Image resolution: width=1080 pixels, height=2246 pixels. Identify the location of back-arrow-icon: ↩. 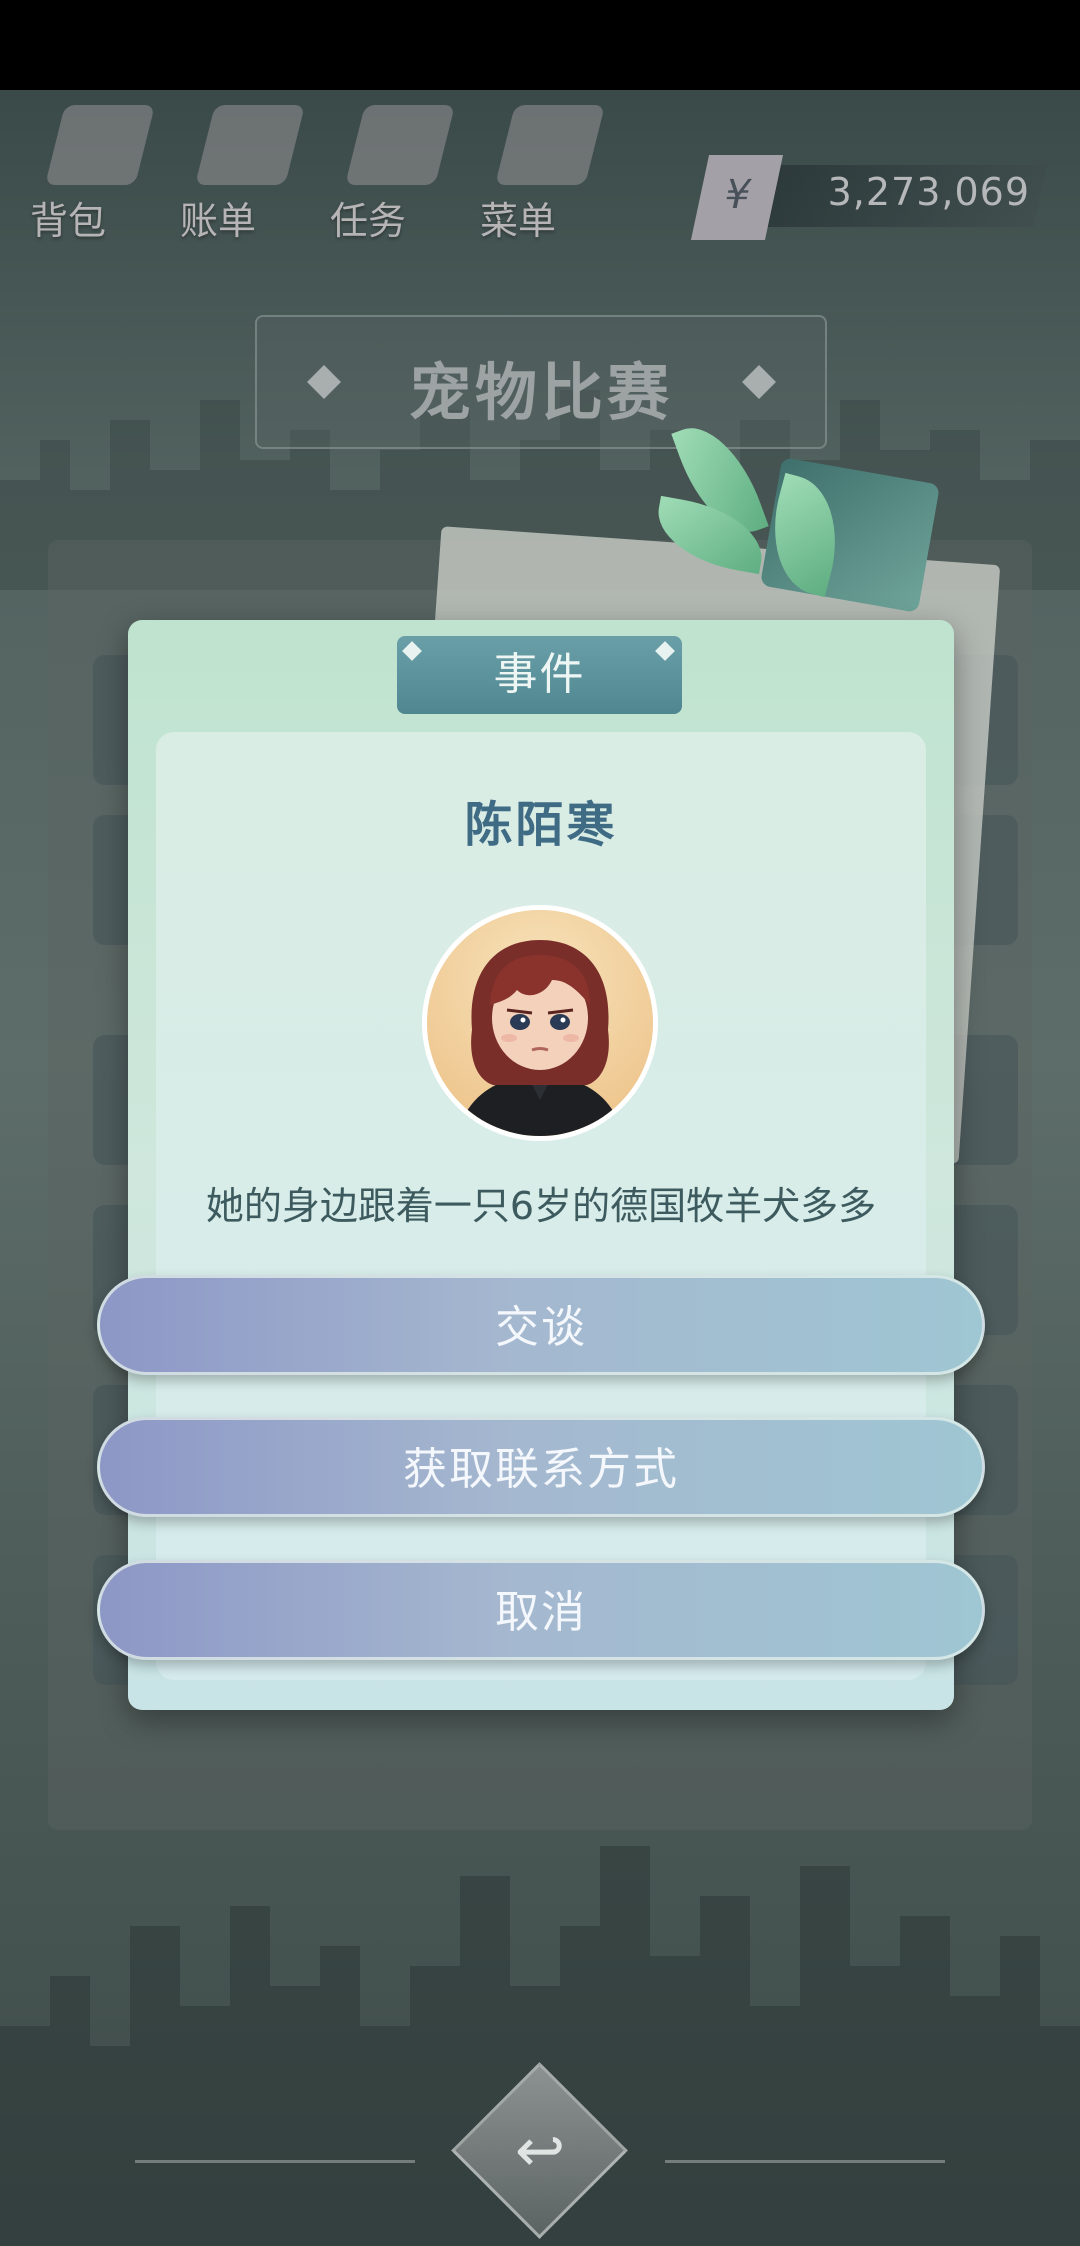
(540, 2151).